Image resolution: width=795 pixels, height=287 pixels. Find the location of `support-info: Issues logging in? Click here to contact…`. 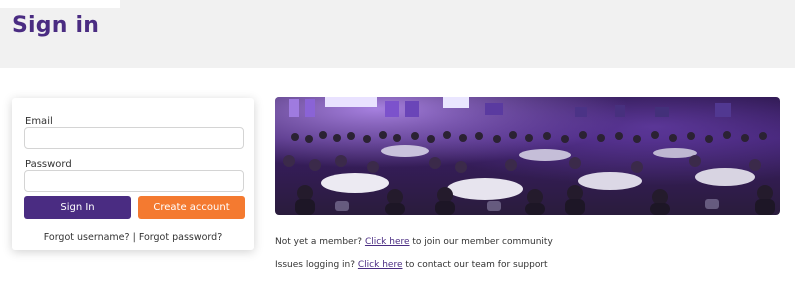

support-info: Issues logging in? Click here to contact… is located at coordinates (411, 265).